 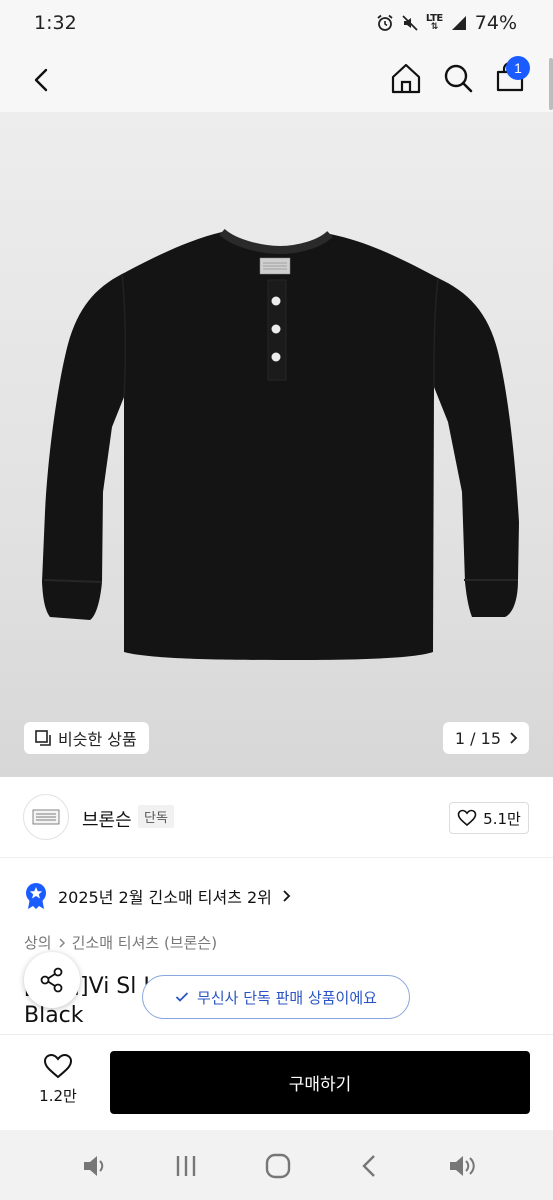 I want to click on status-bar: 1:32 LTE ⇅ 74%, so click(x=276, y=24).